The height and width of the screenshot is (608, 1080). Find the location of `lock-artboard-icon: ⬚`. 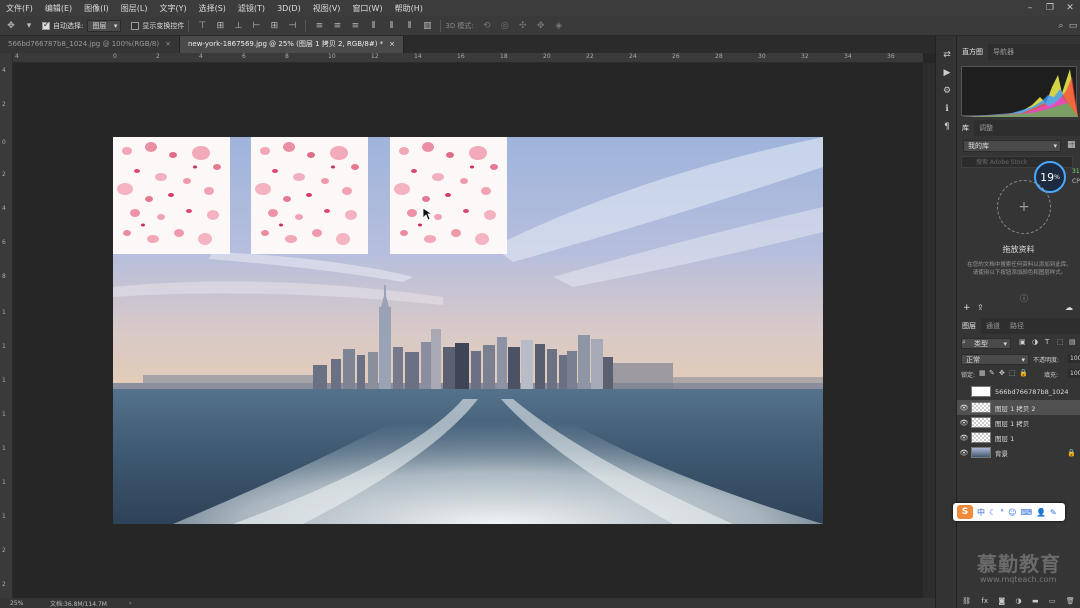

lock-artboard-icon: ⬚ is located at coordinates (1012, 373).